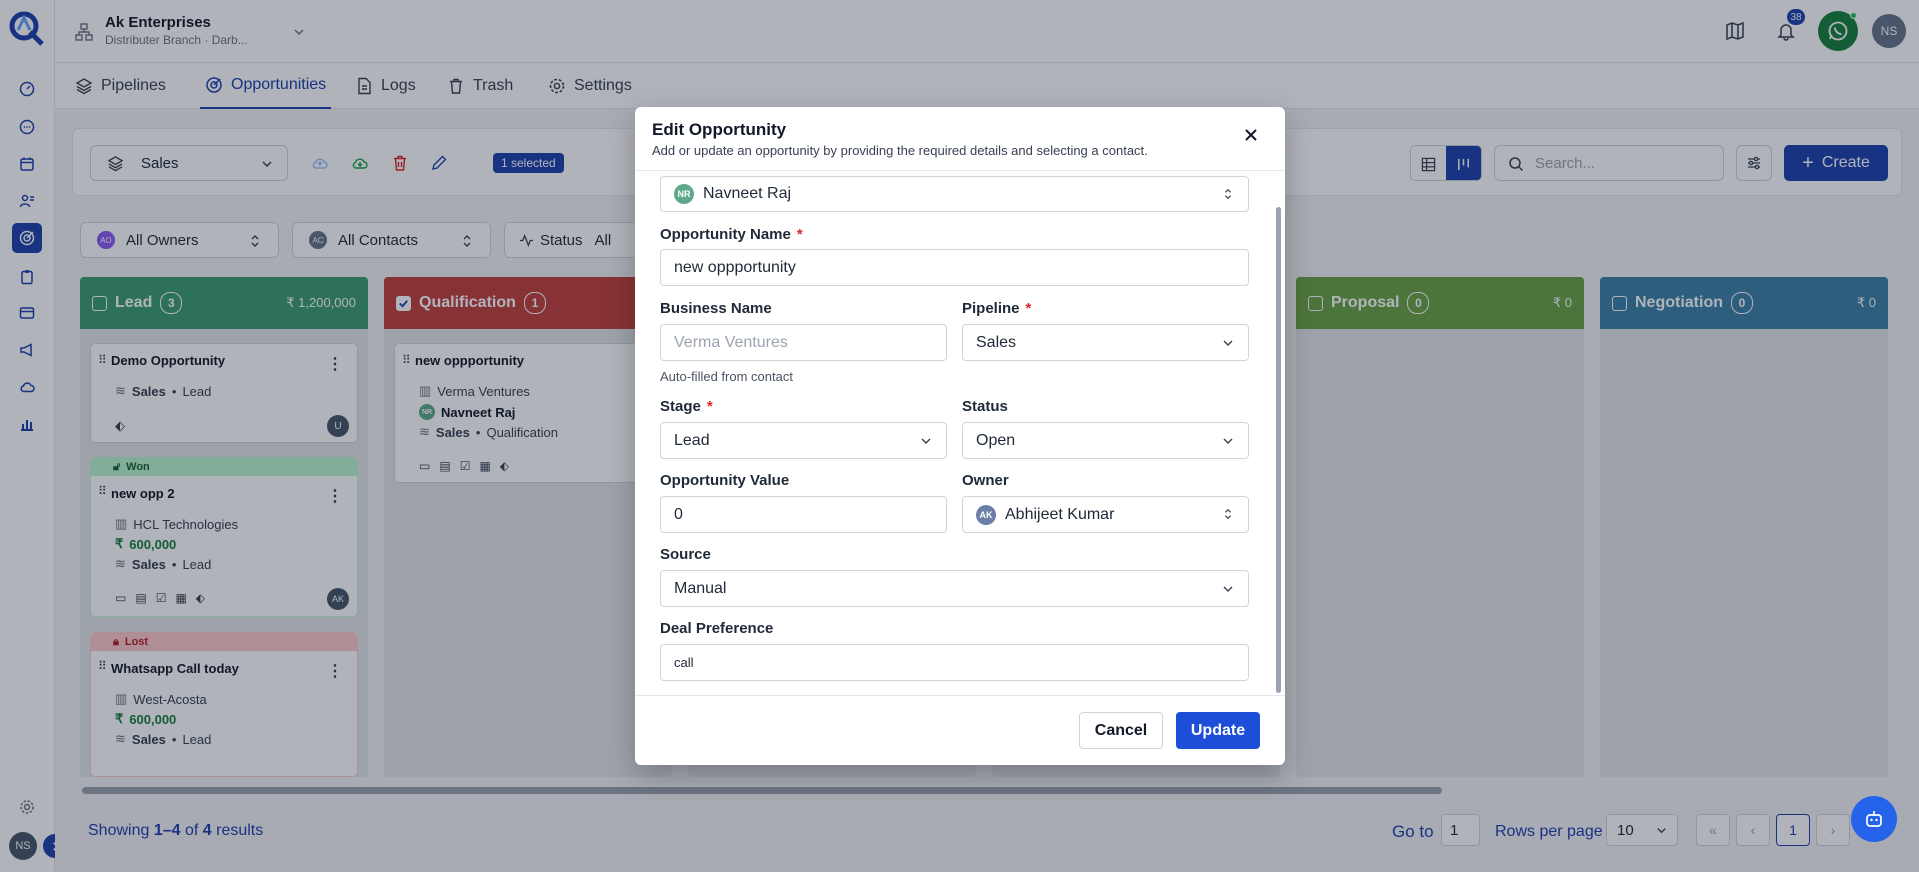 This screenshot has height=872, width=1919. I want to click on close-icon, so click(1251, 135).